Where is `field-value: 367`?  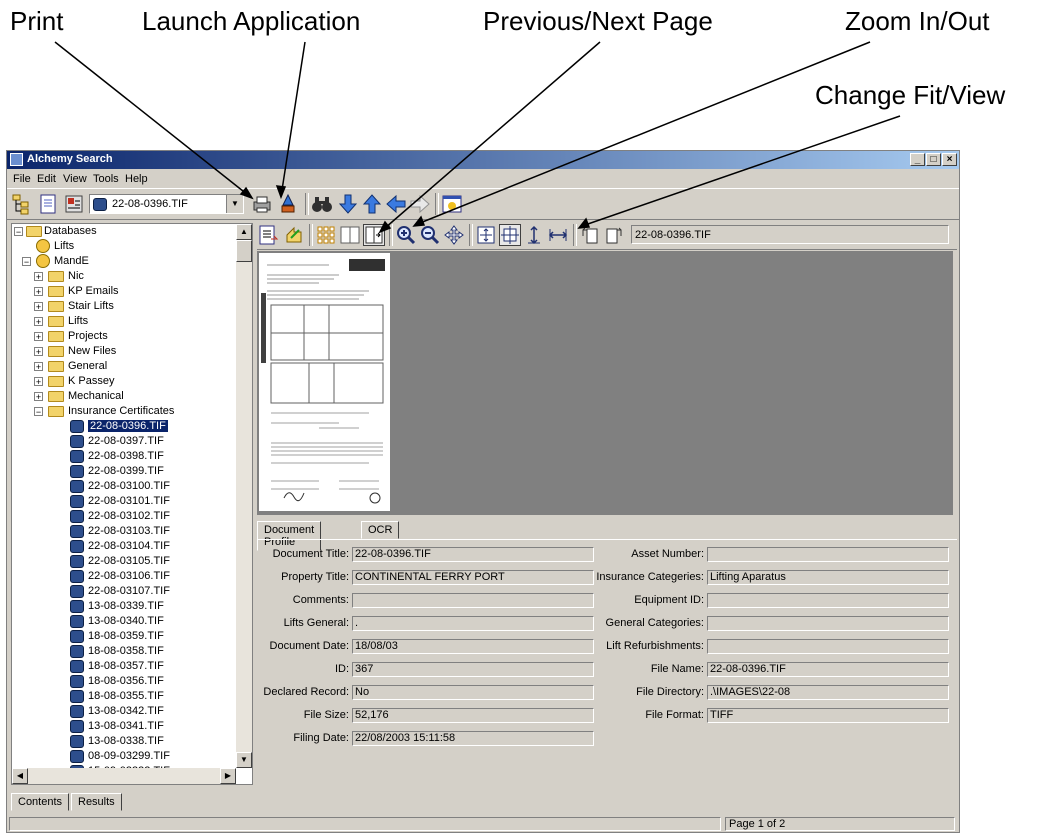 field-value: 367 is located at coordinates (473, 669).